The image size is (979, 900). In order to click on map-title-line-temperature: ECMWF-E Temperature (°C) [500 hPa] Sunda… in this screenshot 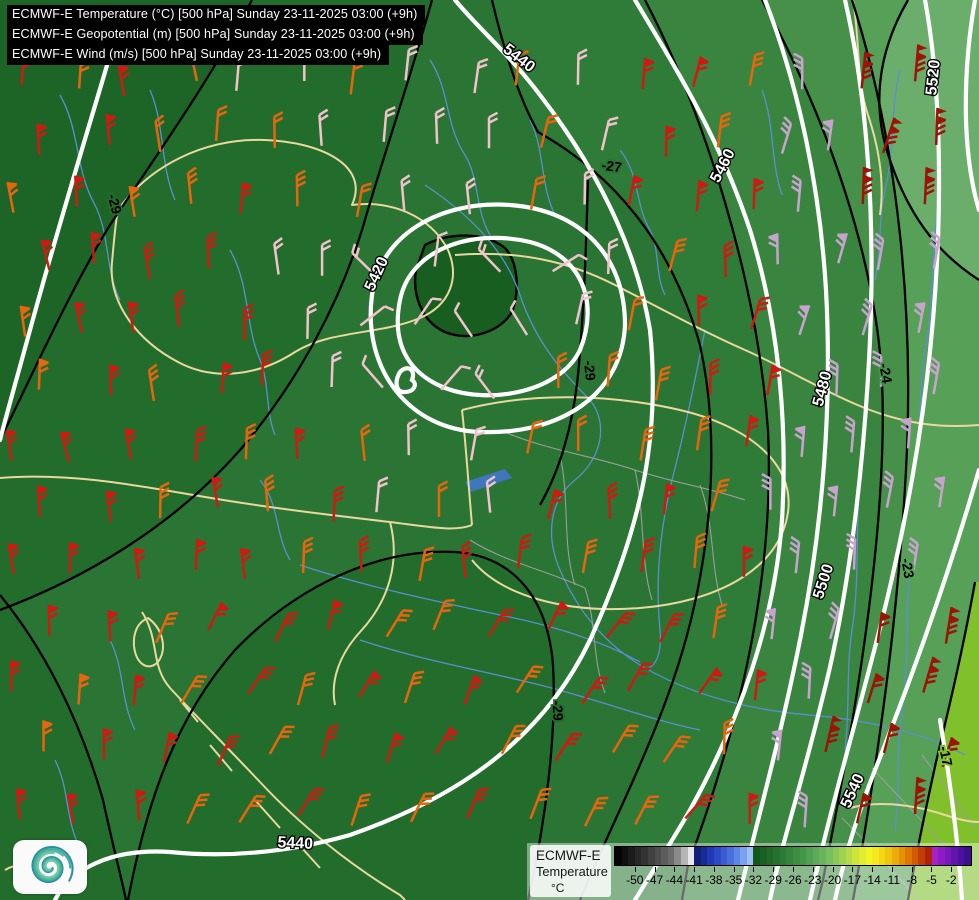, I will do `click(216, 15)`.